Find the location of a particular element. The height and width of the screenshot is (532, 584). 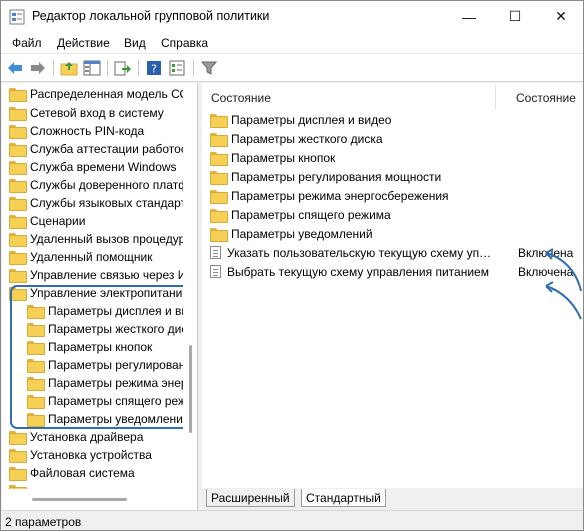

maximize-icon: ☐ is located at coordinates (515, 16).